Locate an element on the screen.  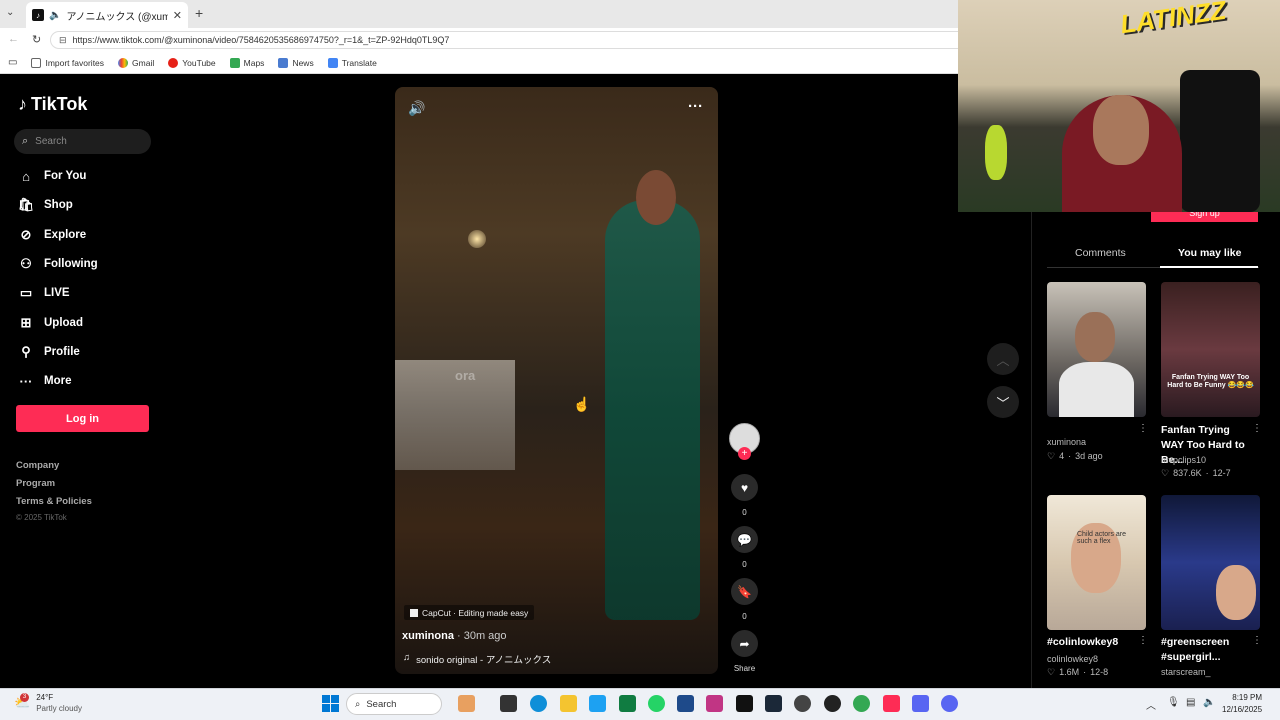
chevron-down-icon: ﹀ is located at coordinates (1003, 403).